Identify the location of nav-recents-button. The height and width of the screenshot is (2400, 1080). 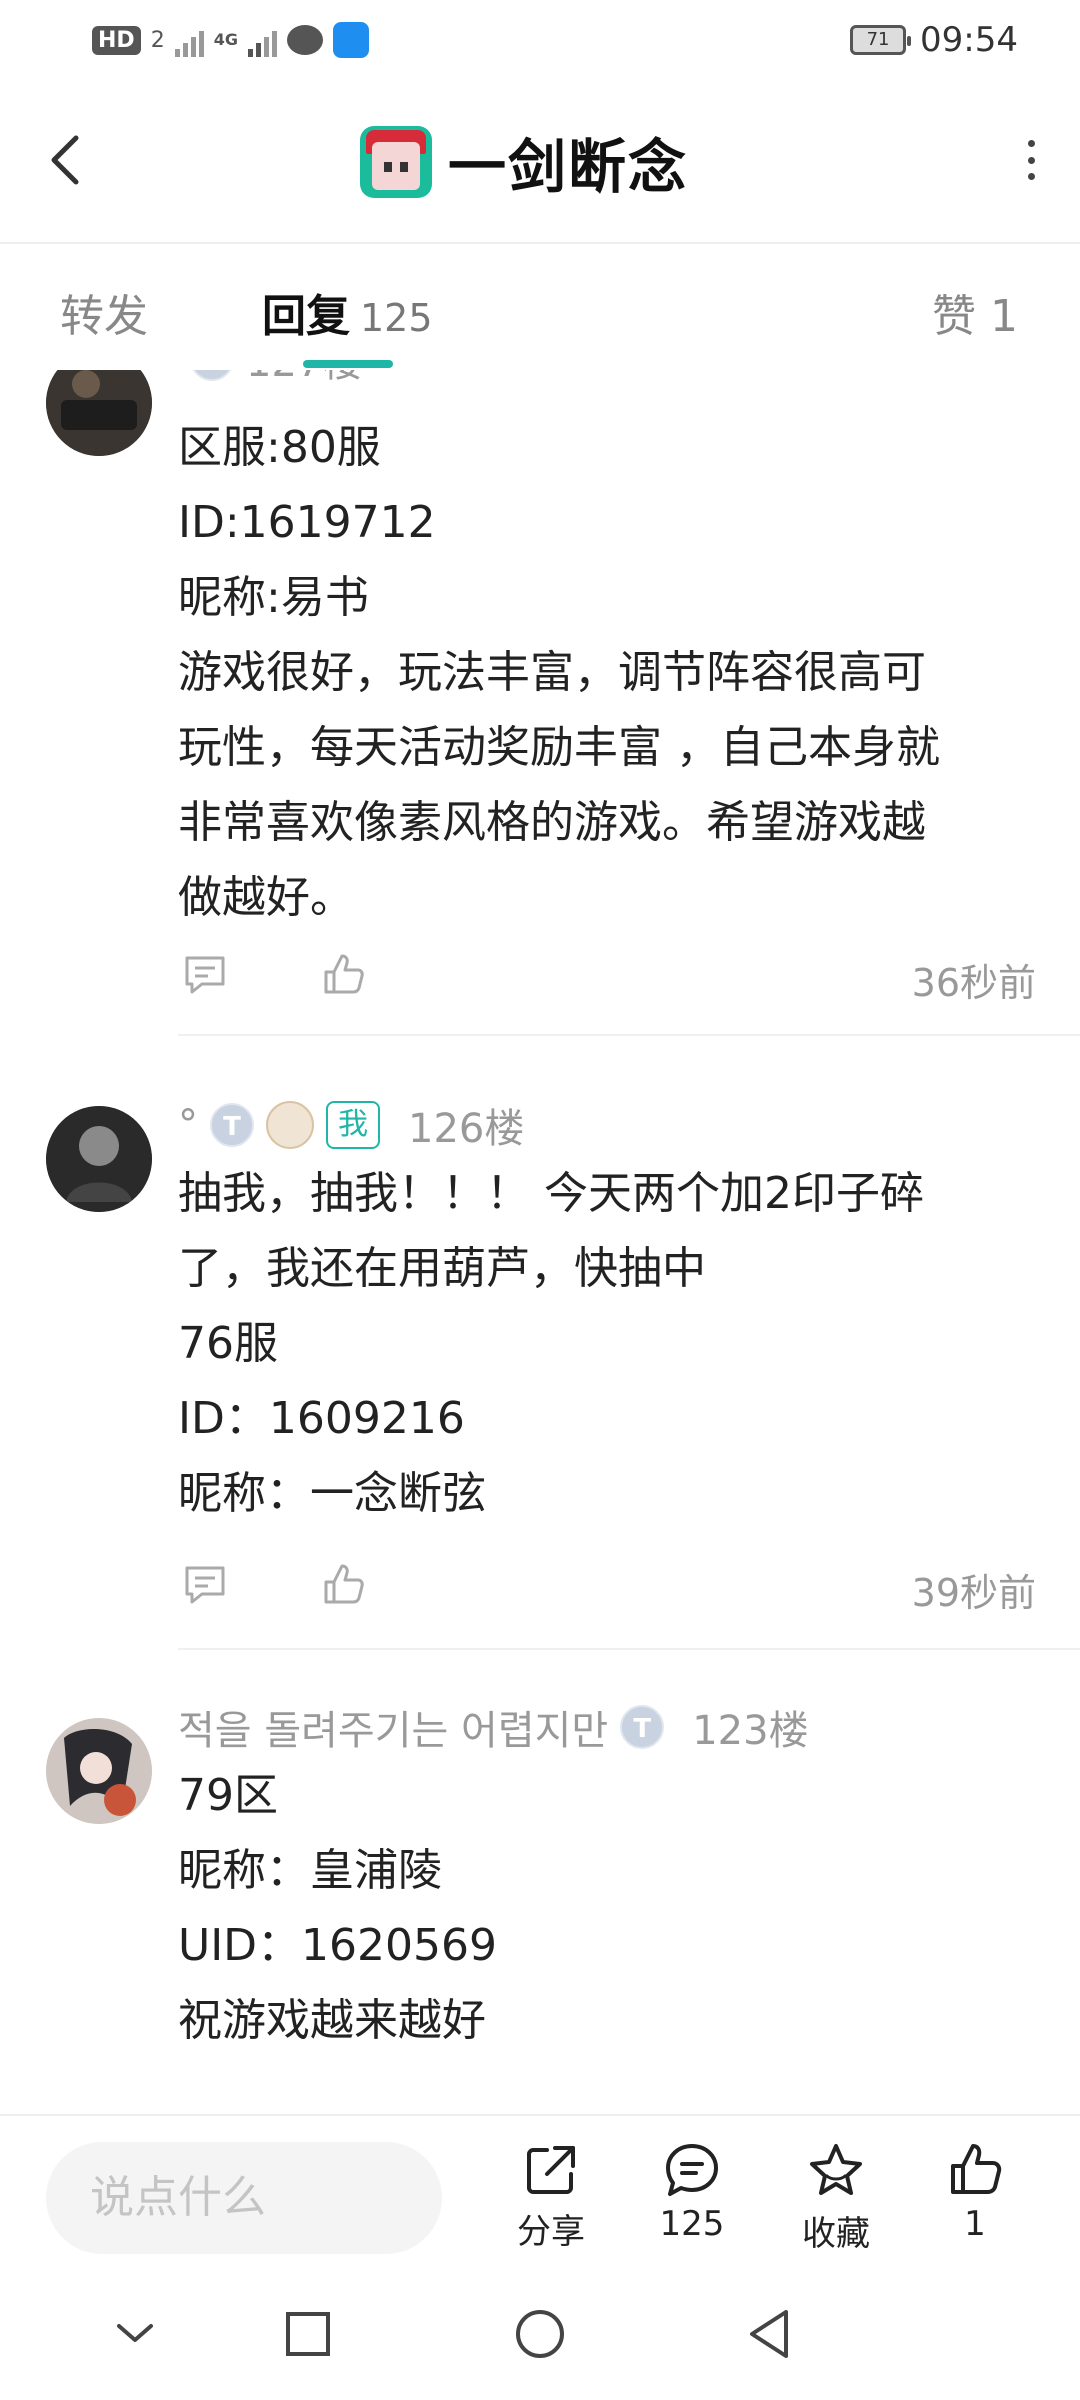
(308, 2334).